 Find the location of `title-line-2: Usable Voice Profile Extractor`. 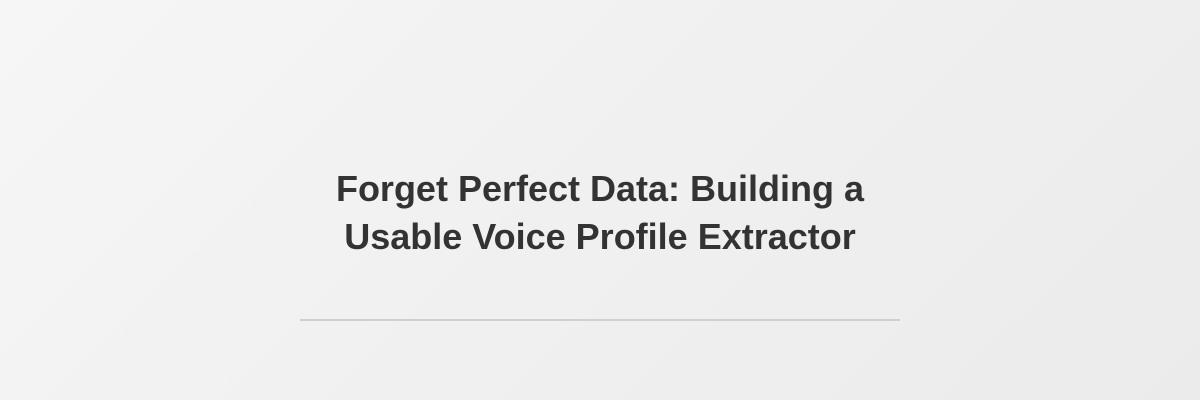

title-line-2: Usable Voice Profile Extractor is located at coordinates (600, 236).